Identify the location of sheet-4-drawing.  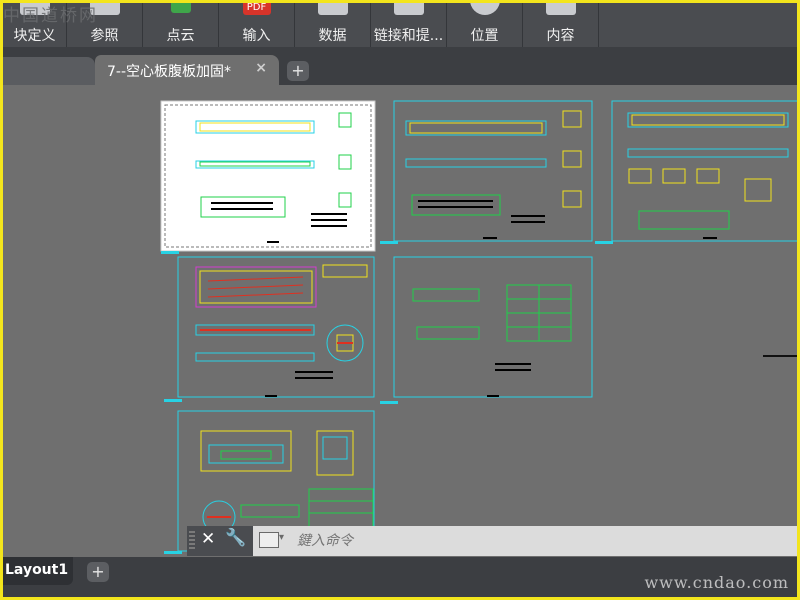
(281, 330).